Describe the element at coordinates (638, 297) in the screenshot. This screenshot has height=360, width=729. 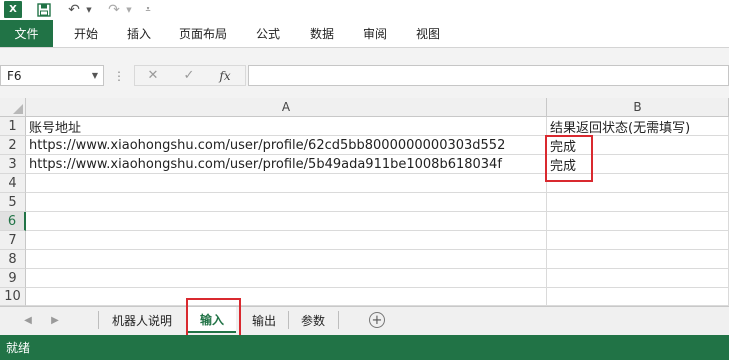
I see `cell-b10` at that location.